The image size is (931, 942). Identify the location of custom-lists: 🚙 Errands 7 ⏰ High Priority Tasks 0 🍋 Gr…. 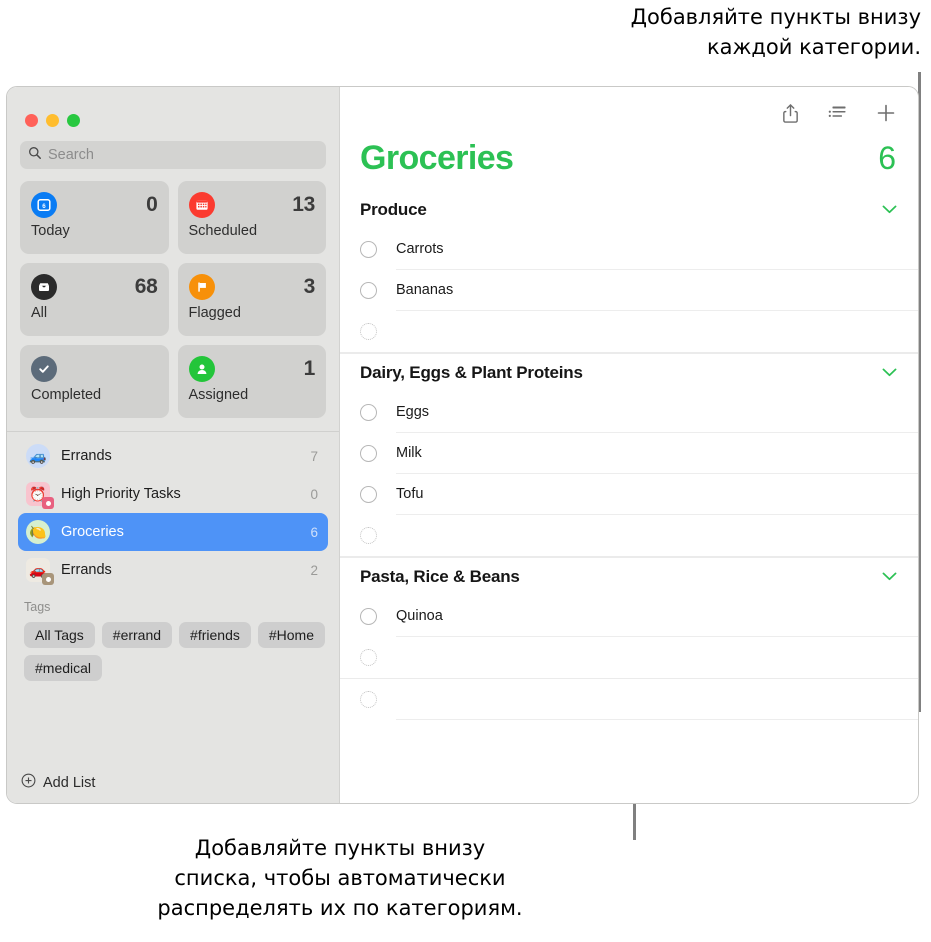
(173, 510).